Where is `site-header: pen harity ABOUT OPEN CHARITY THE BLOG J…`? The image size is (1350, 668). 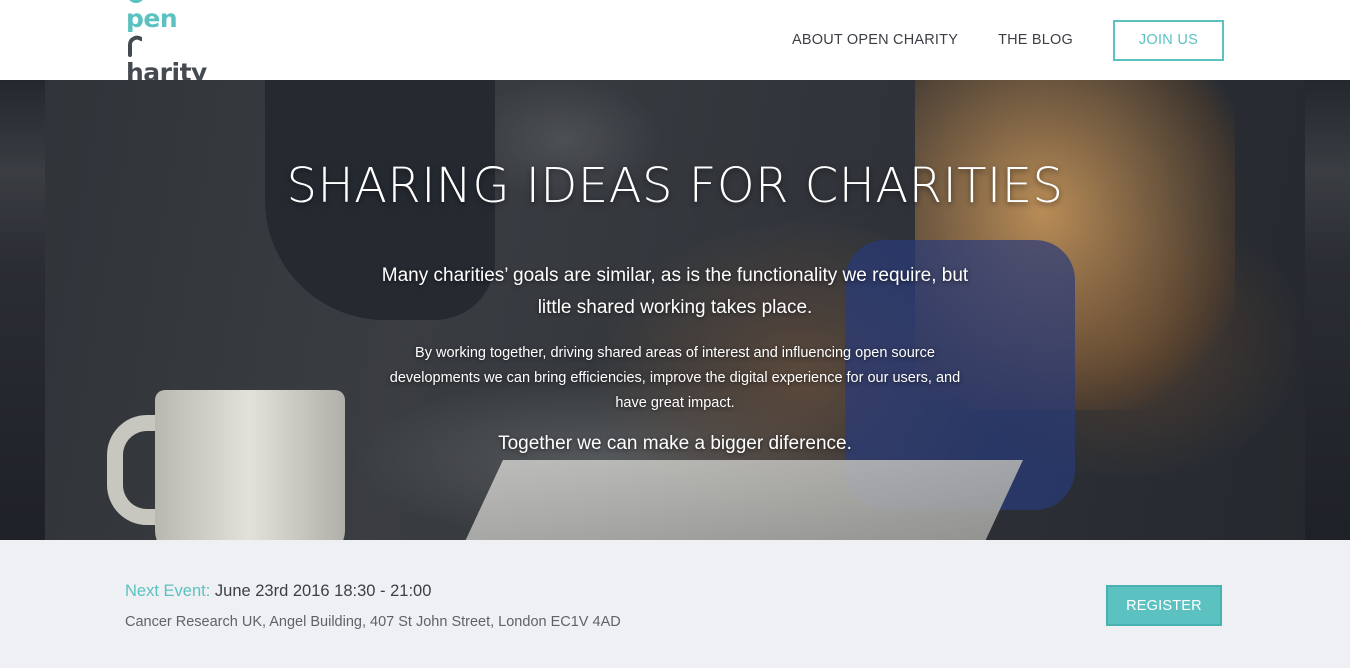 site-header: pen harity ABOUT OPEN CHARITY THE BLOG J… is located at coordinates (675, 43).